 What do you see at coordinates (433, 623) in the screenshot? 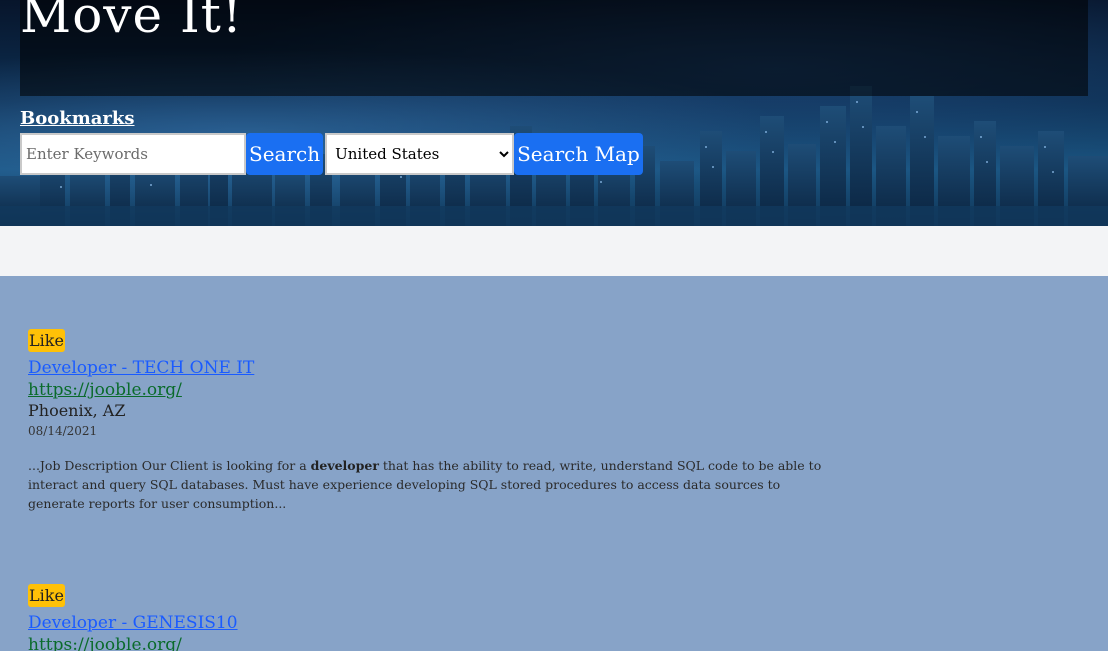
I see `job-title-link: Developer - GENESIS10` at bounding box center [433, 623].